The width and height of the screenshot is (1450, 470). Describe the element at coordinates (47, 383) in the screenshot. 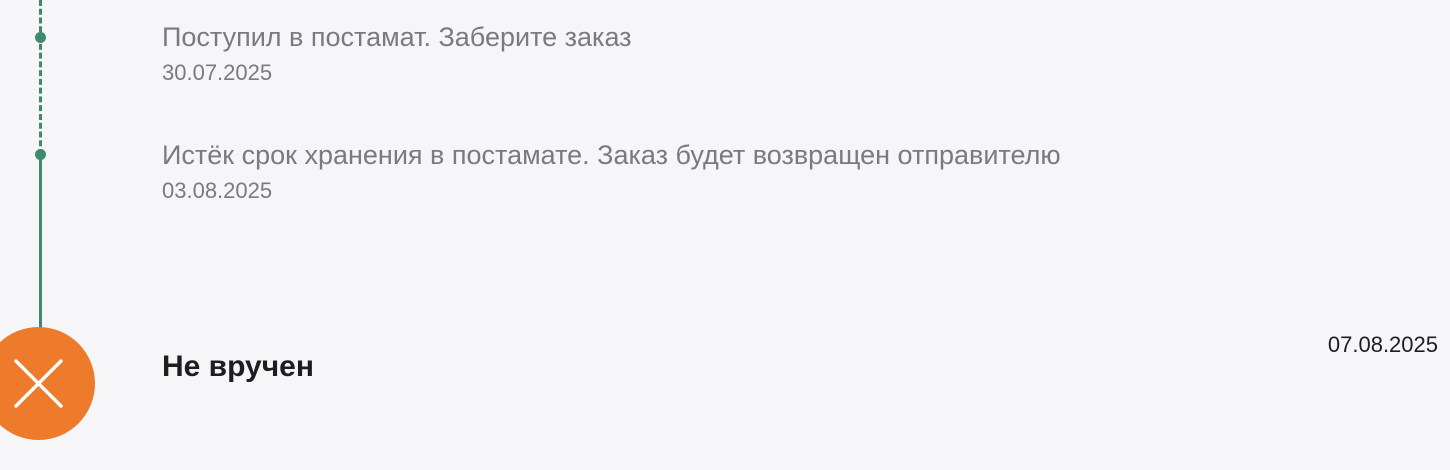

I see `close-icon` at that location.